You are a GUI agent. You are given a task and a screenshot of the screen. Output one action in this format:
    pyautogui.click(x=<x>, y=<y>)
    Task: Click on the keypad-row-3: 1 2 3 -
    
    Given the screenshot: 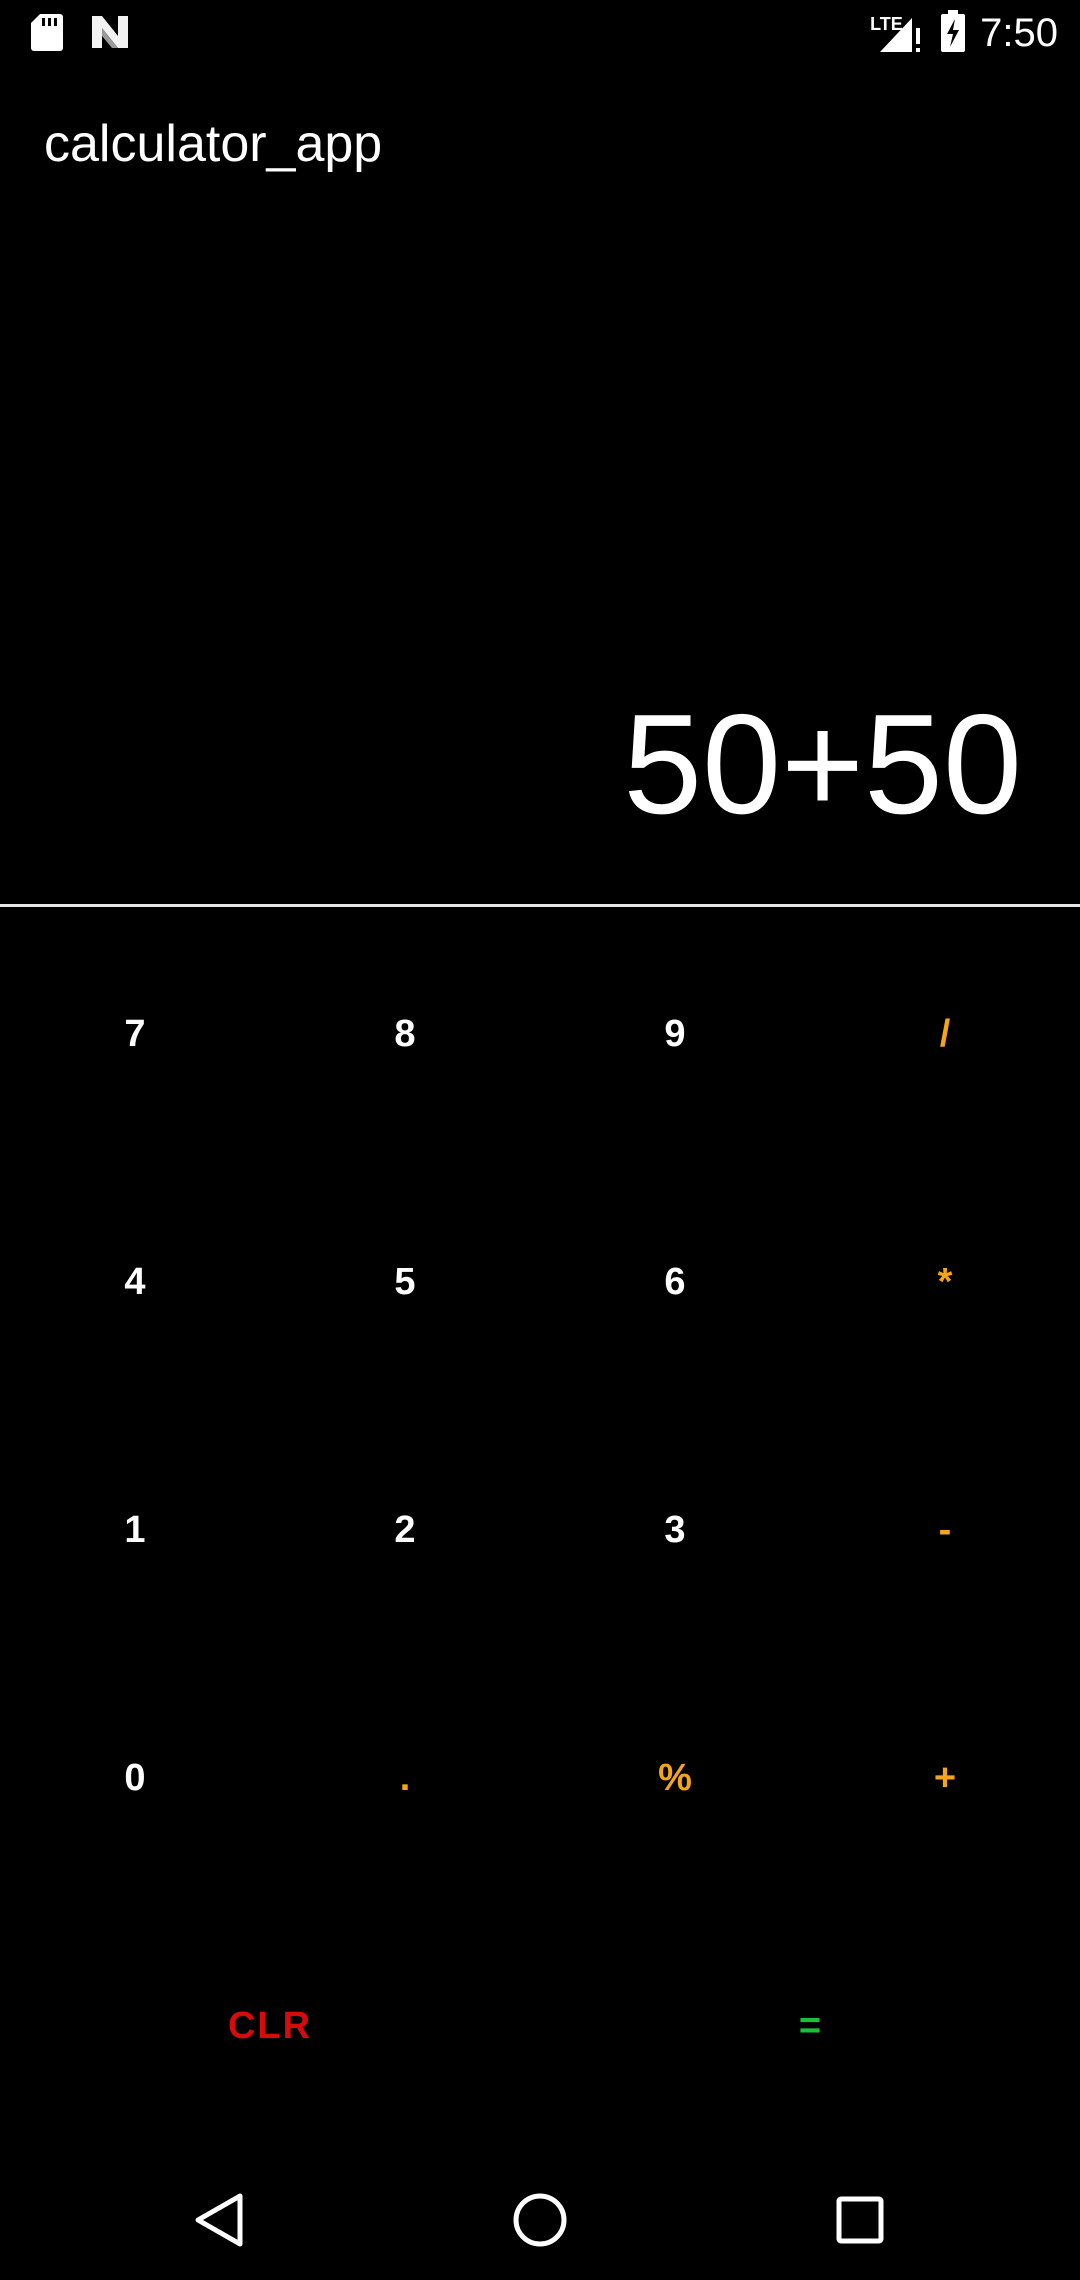 What is the action you would take?
    pyautogui.click(x=540, y=1530)
    